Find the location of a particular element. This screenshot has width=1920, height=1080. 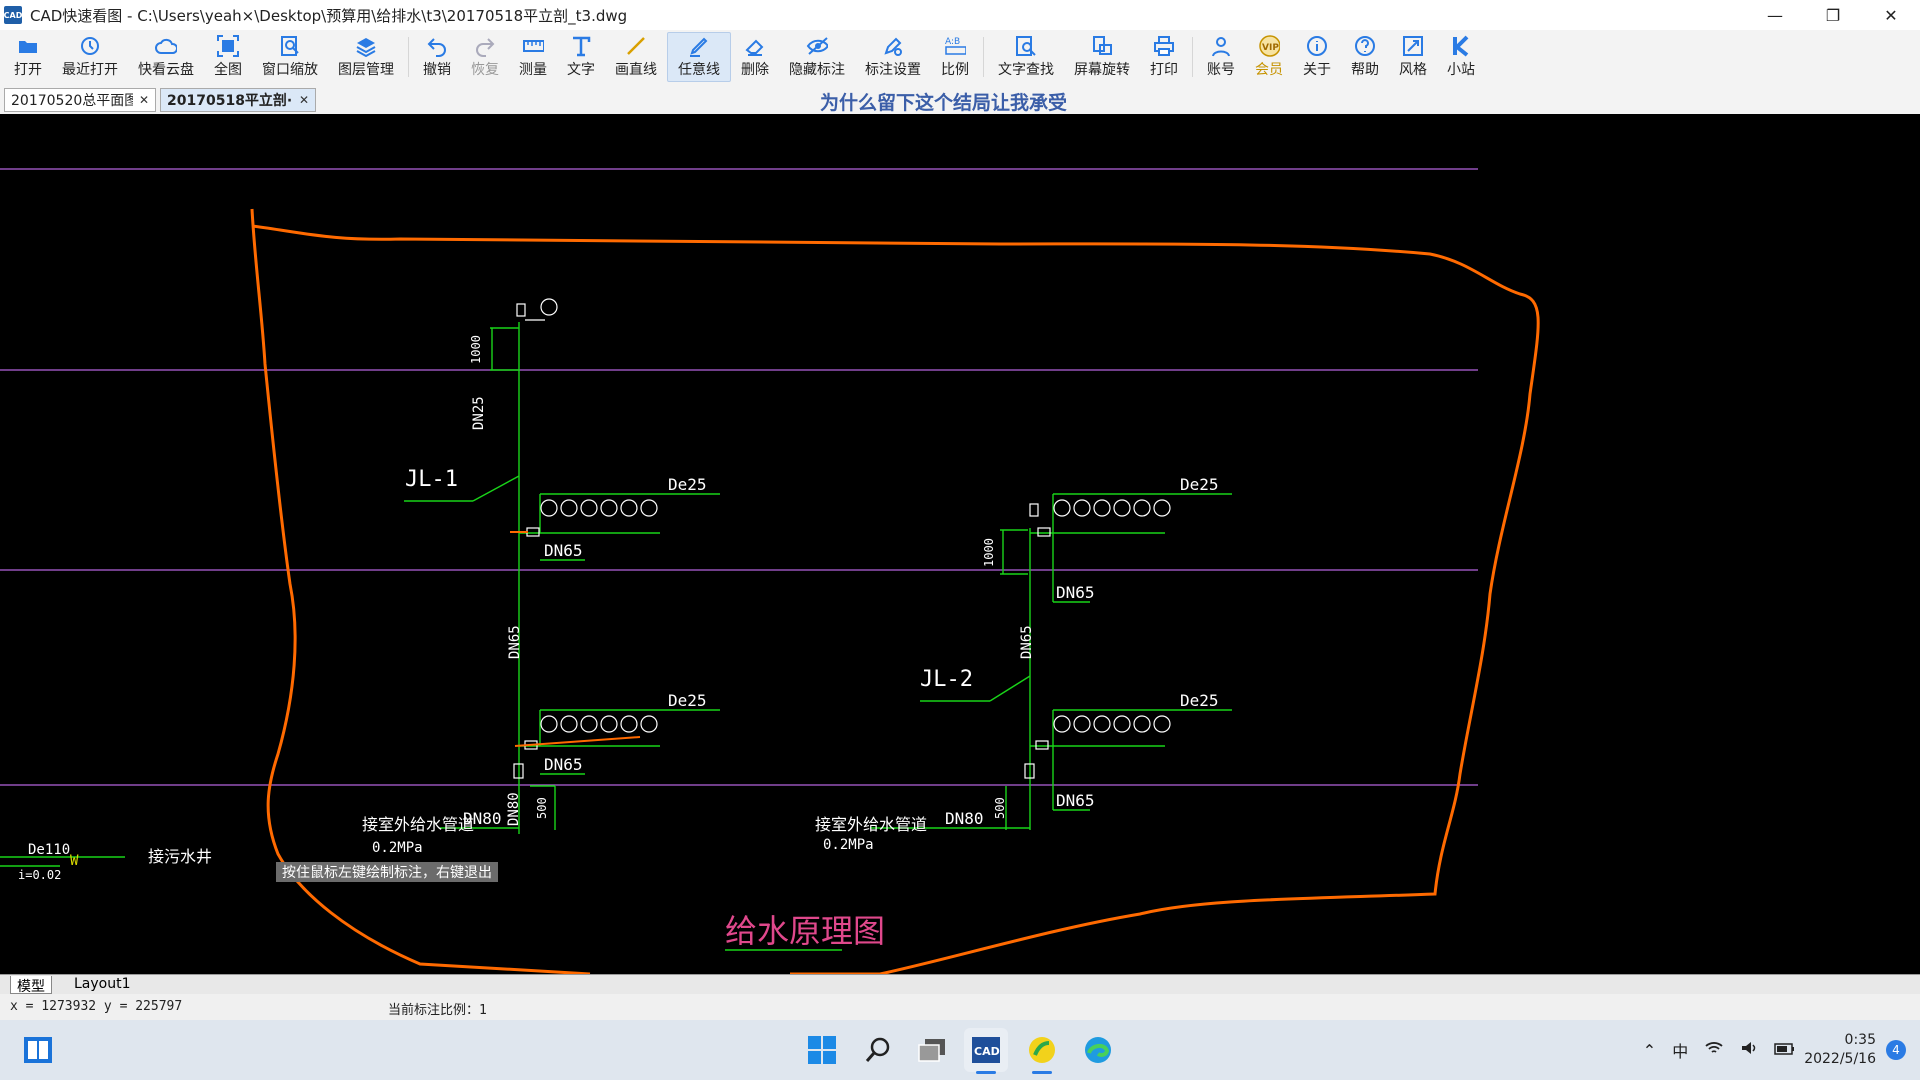

delete-button: 删除 is located at coordinates (755, 57).